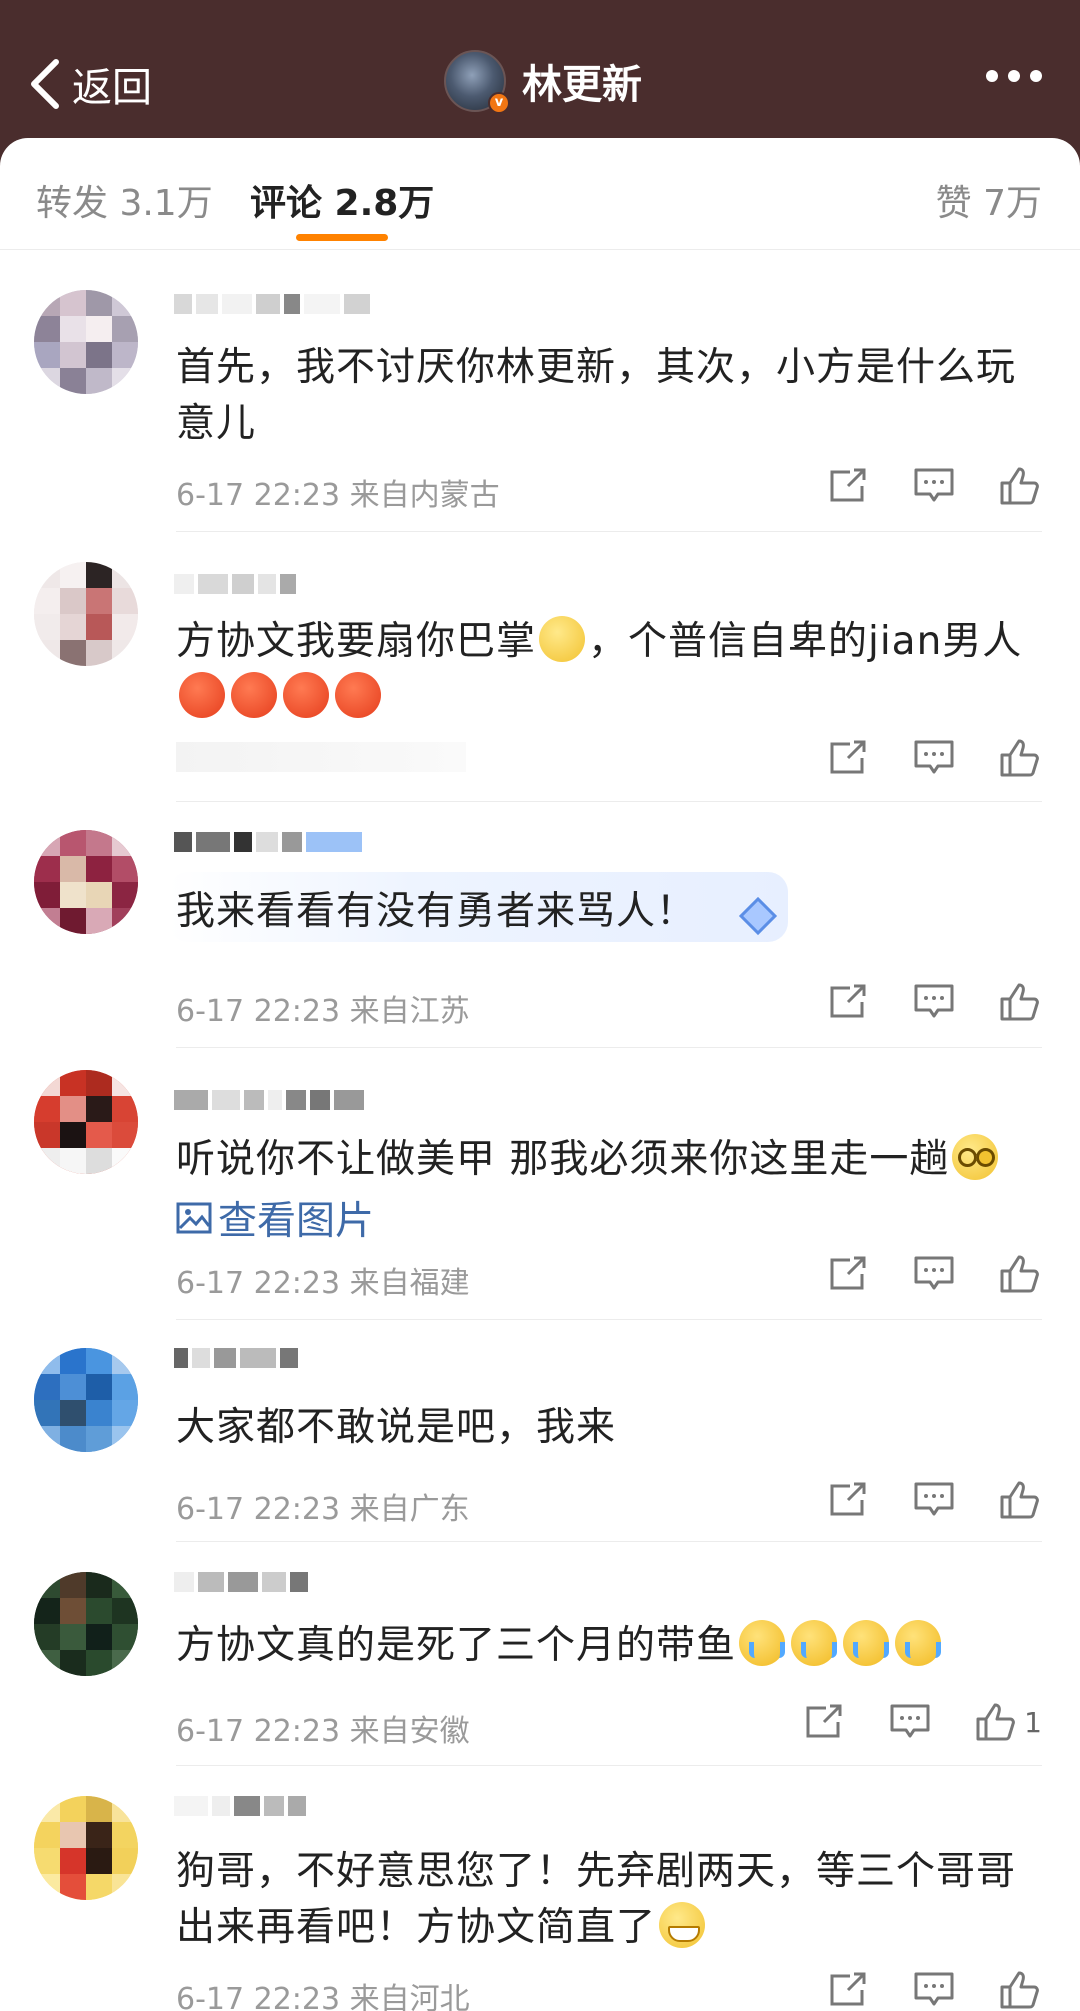 Image resolution: width=1080 pixels, height=2011 pixels. Describe the element at coordinates (805, 641) in the screenshot. I see `comment-text-part: ，个普信自卑的jian男人` at that location.